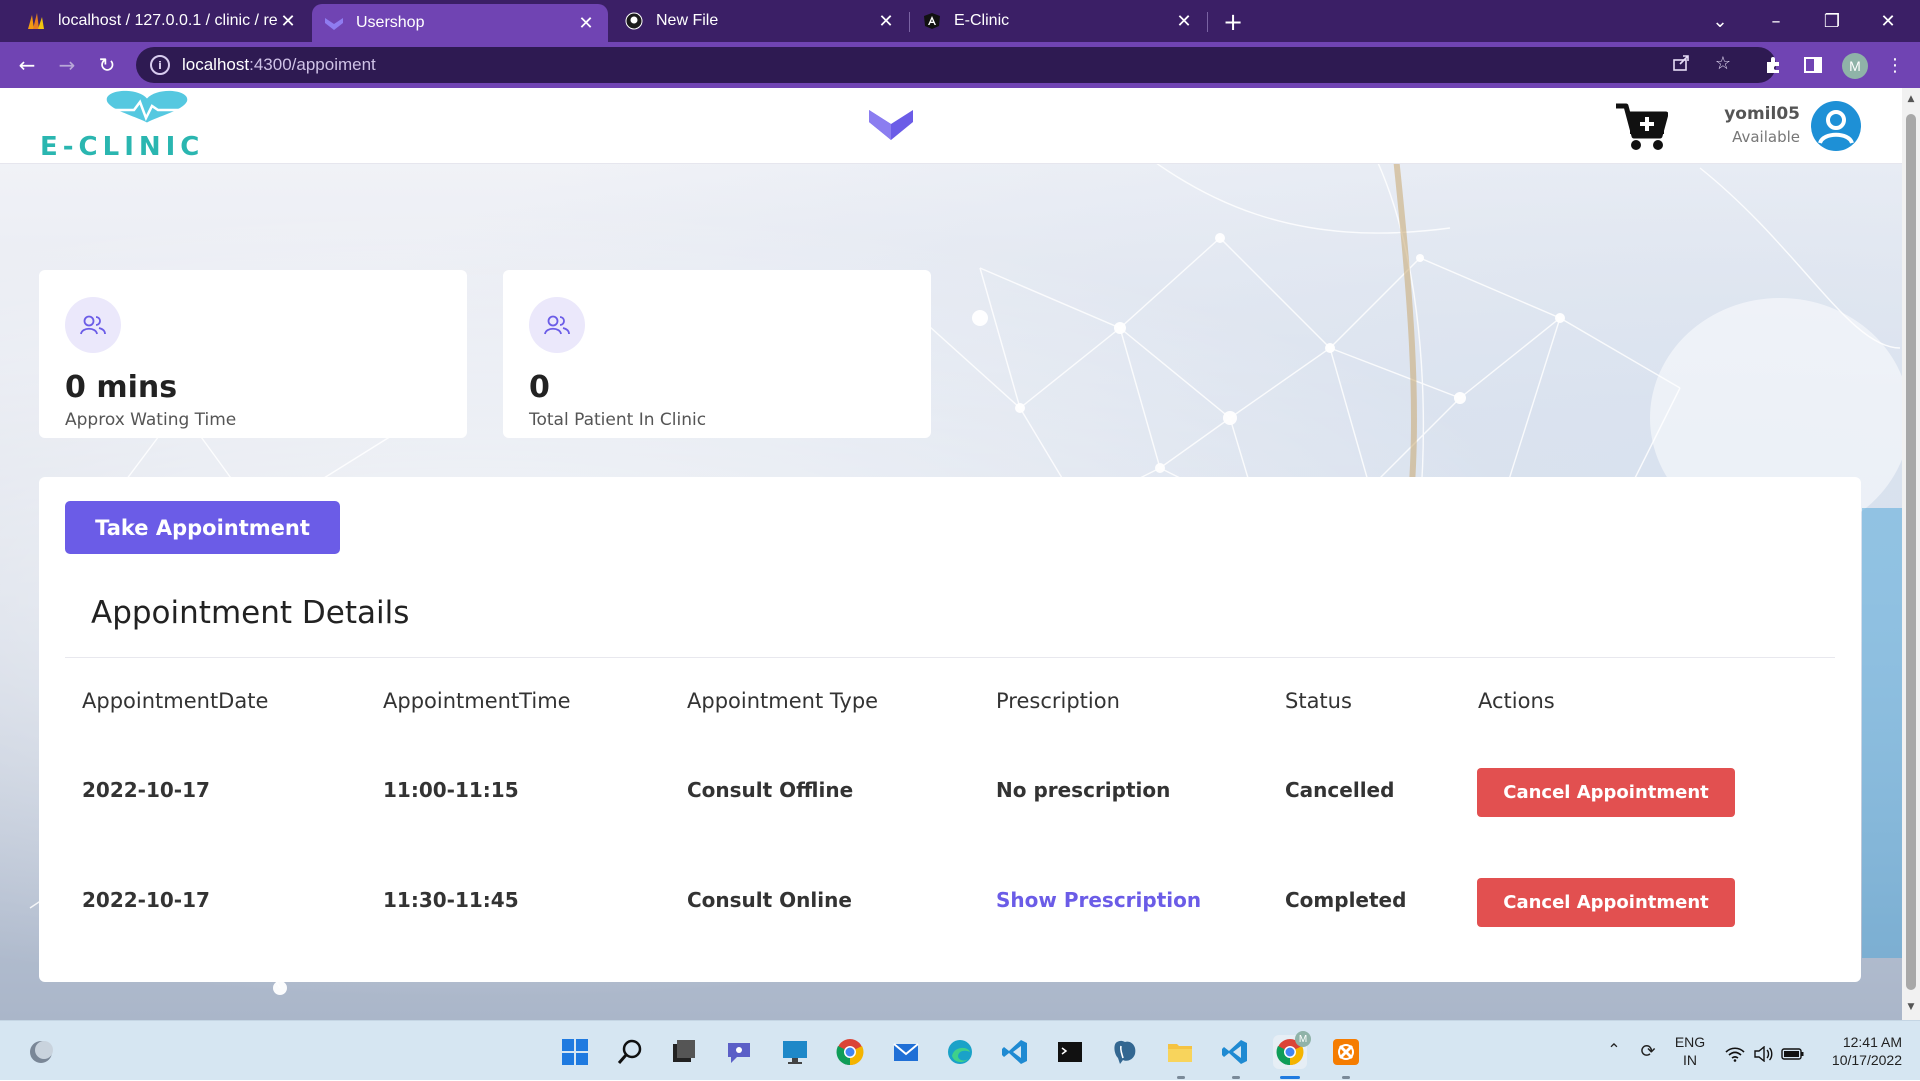 The width and height of the screenshot is (1920, 1081). What do you see at coordinates (1125, 1052) in the screenshot?
I see `postgresql-icon` at bounding box center [1125, 1052].